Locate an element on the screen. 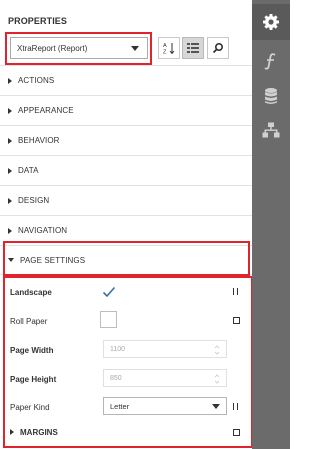 The width and height of the screenshot is (320, 449). section-label: DATA is located at coordinates (28, 170).